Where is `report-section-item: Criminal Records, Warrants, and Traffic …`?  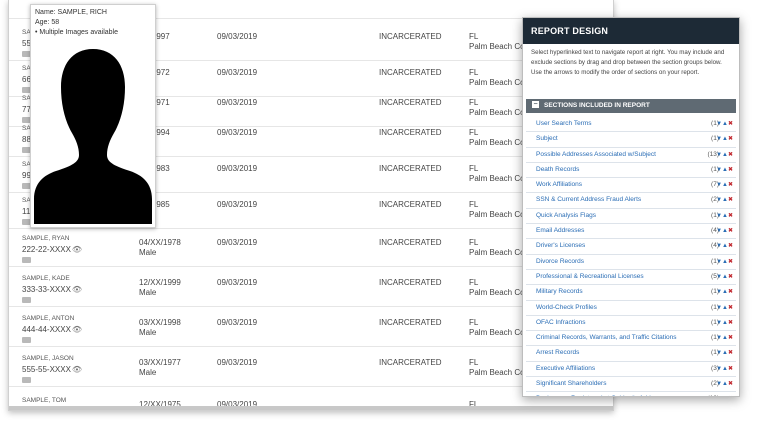 report-section-item: Criminal Records, Warrants, and Traffic … is located at coordinates (631, 339).